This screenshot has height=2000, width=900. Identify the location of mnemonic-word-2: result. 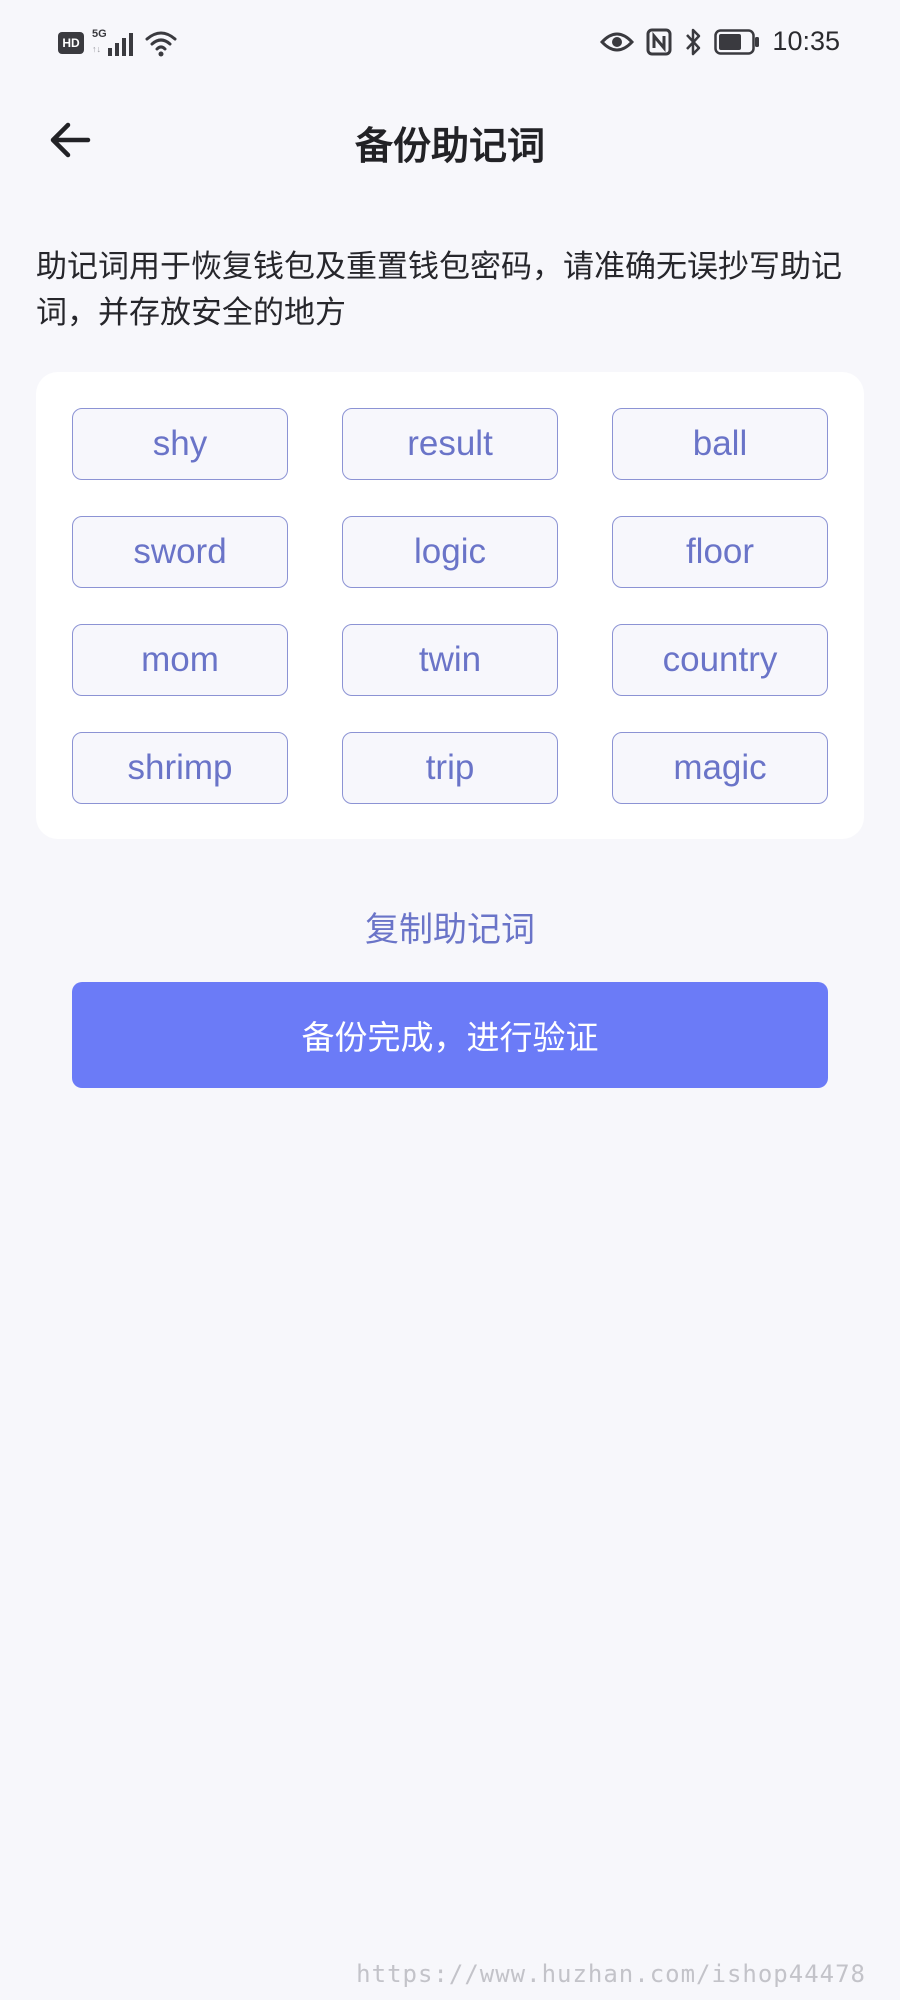
(450, 444).